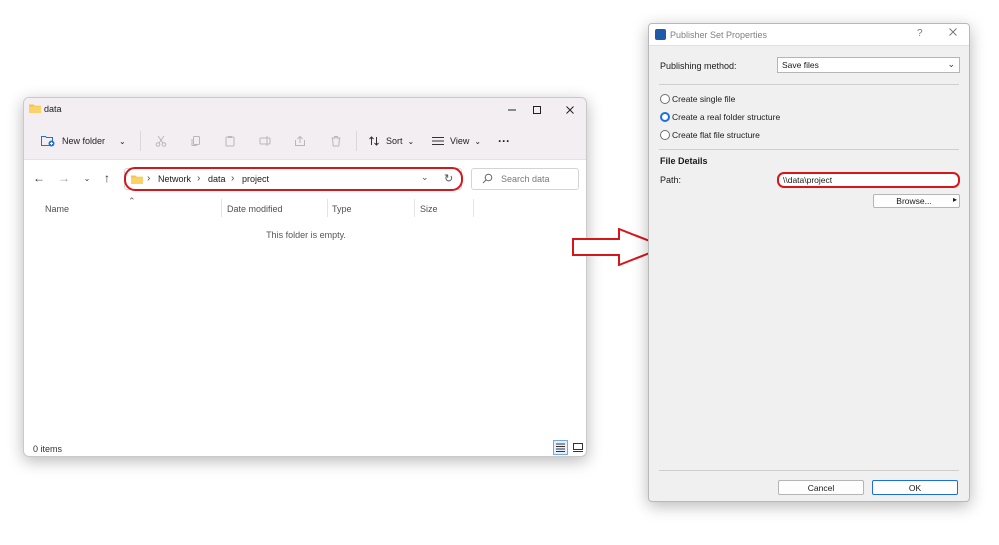 The image size is (999, 545). What do you see at coordinates (374, 141) in the screenshot?
I see `sort-icon` at bounding box center [374, 141].